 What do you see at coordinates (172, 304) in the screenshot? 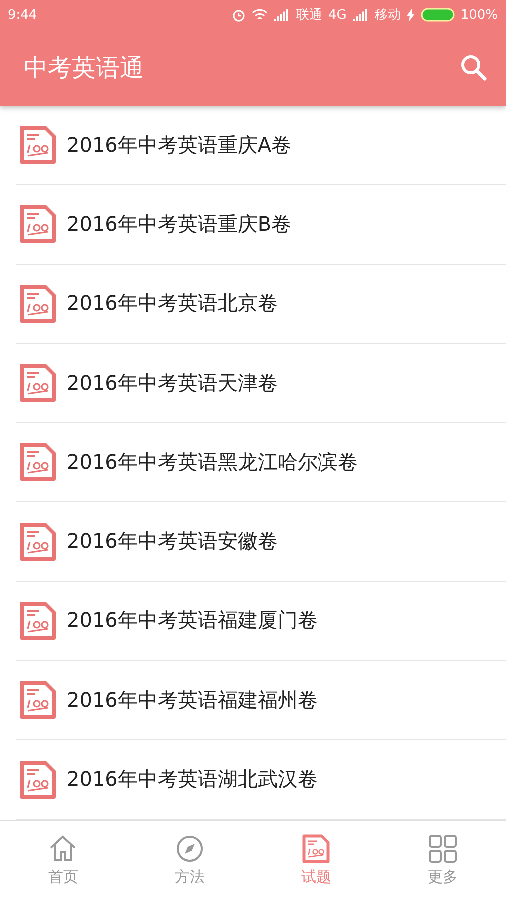
I see `exam-title: 2016年中考英语北京卷` at bounding box center [172, 304].